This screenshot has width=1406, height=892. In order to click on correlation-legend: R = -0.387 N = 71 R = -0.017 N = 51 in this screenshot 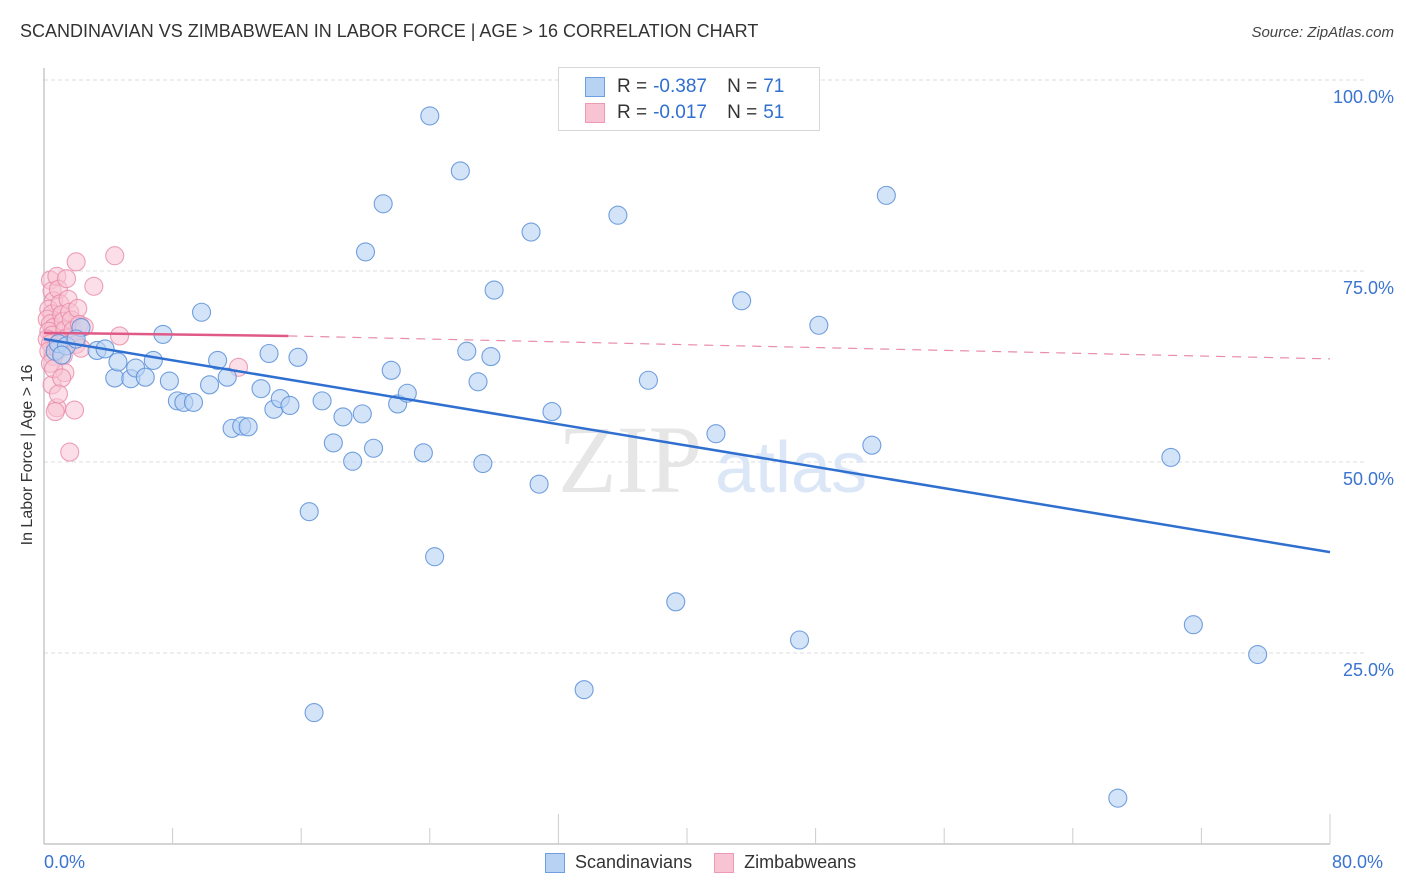, I will do `click(689, 99)`.